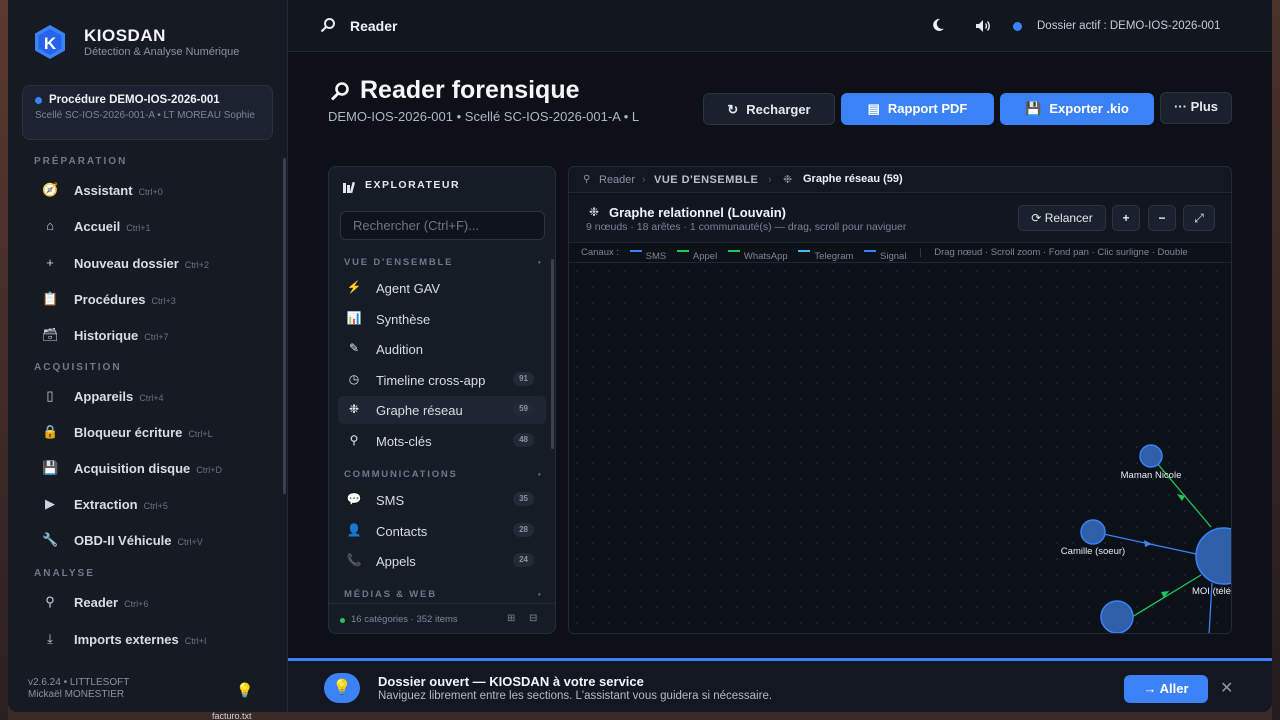 The image size is (1280, 720). I want to click on minus-icon: −, so click(1162, 218).